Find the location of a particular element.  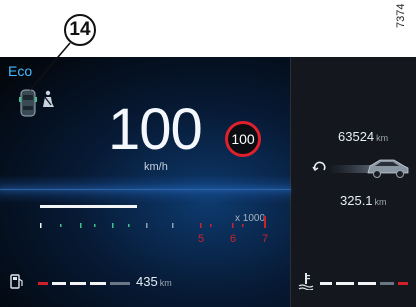

speed-unit: km/h is located at coordinates (156, 167).